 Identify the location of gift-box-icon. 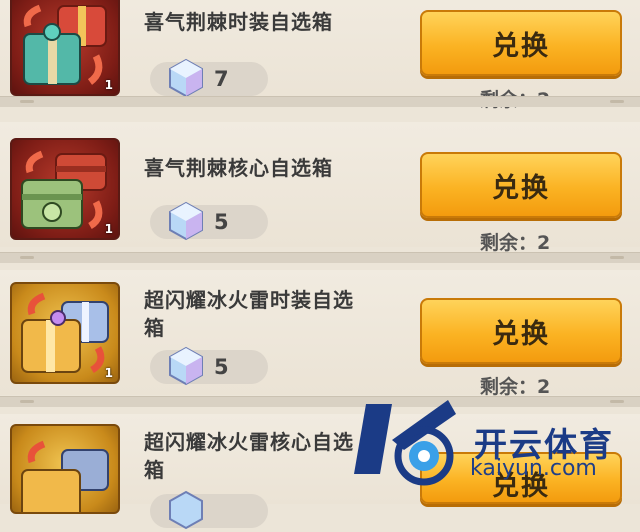
(65, 476).